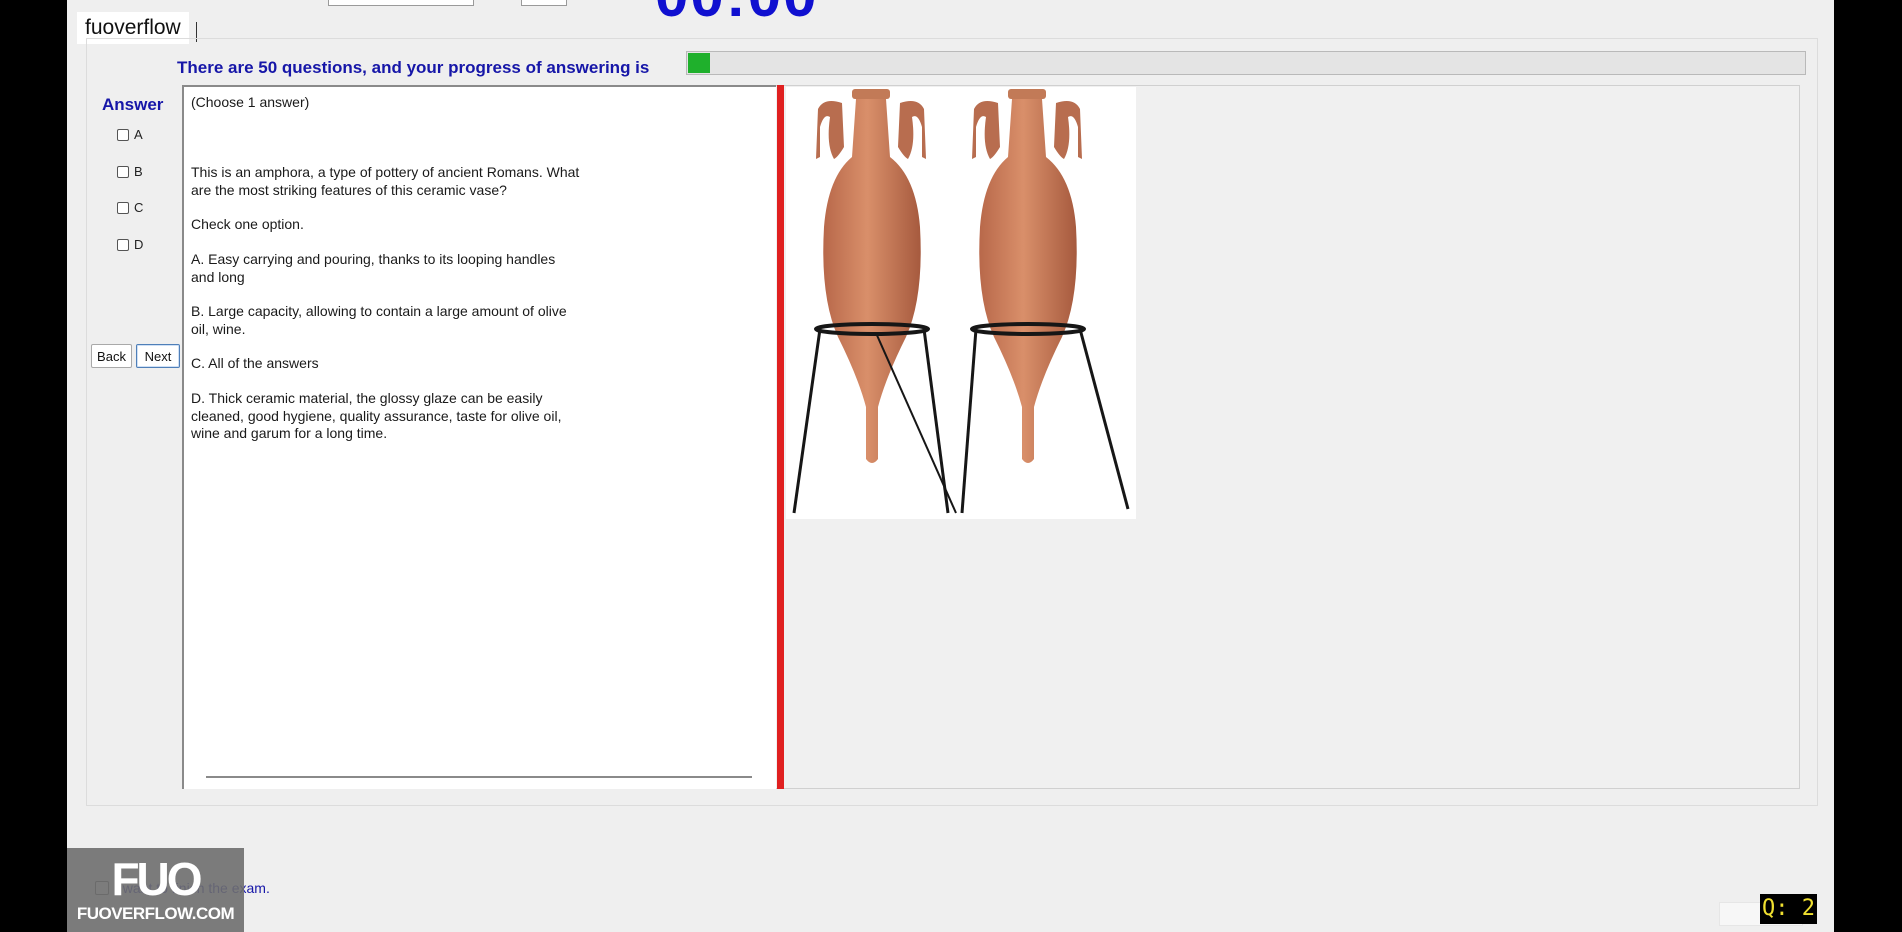  I want to click on progress-bar, so click(1246, 63).